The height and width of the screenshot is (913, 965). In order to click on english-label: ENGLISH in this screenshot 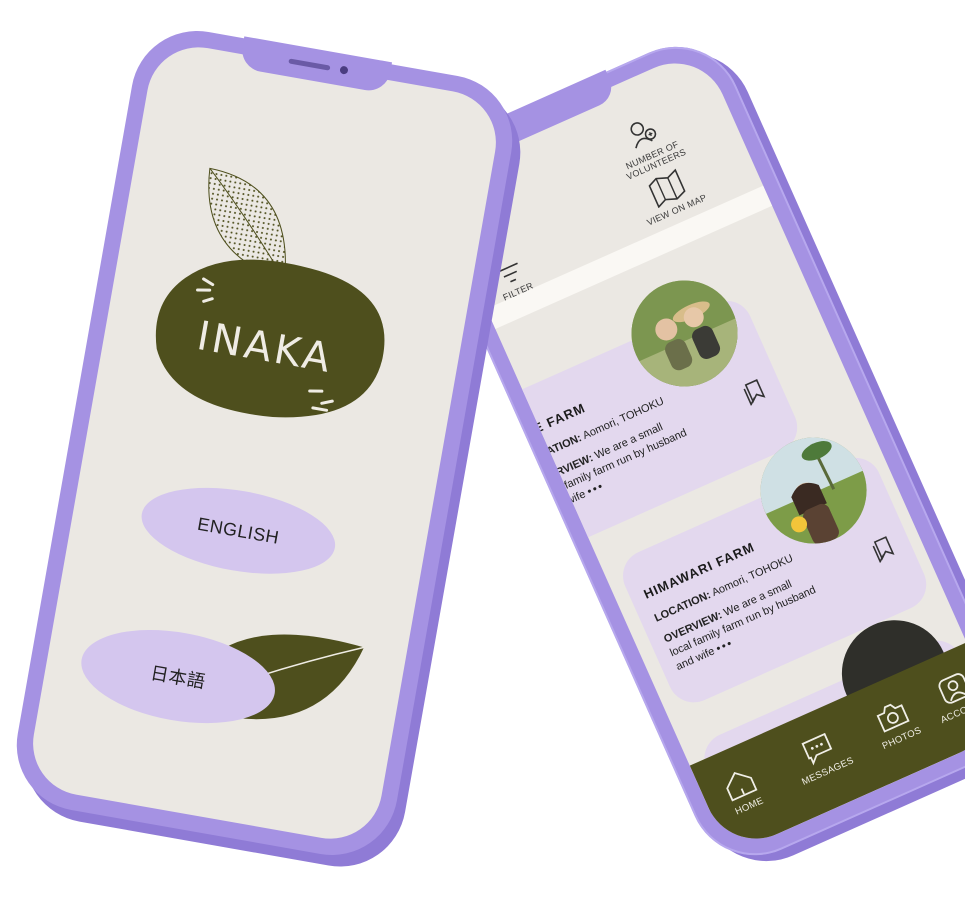, I will do `click(238, 530)`.